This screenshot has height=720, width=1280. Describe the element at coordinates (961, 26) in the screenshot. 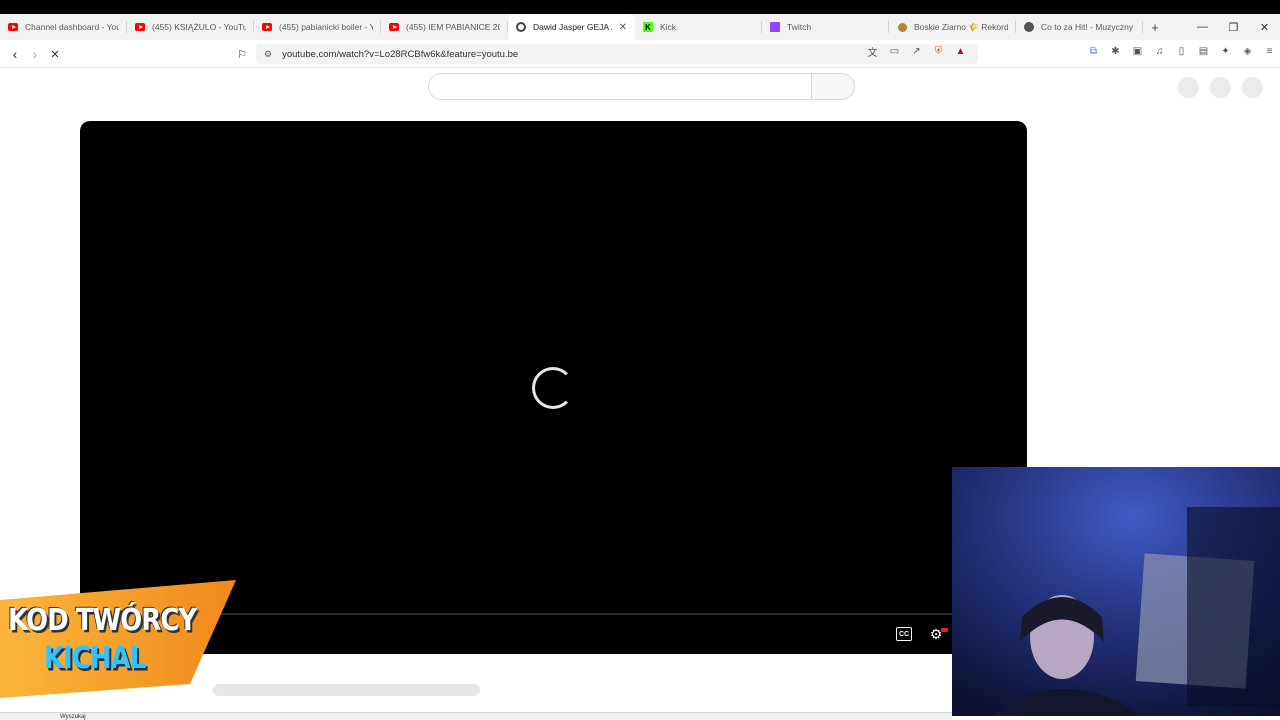

I see `tab-title: Boskie Ziarno 🌾 Rekordy` at that location.